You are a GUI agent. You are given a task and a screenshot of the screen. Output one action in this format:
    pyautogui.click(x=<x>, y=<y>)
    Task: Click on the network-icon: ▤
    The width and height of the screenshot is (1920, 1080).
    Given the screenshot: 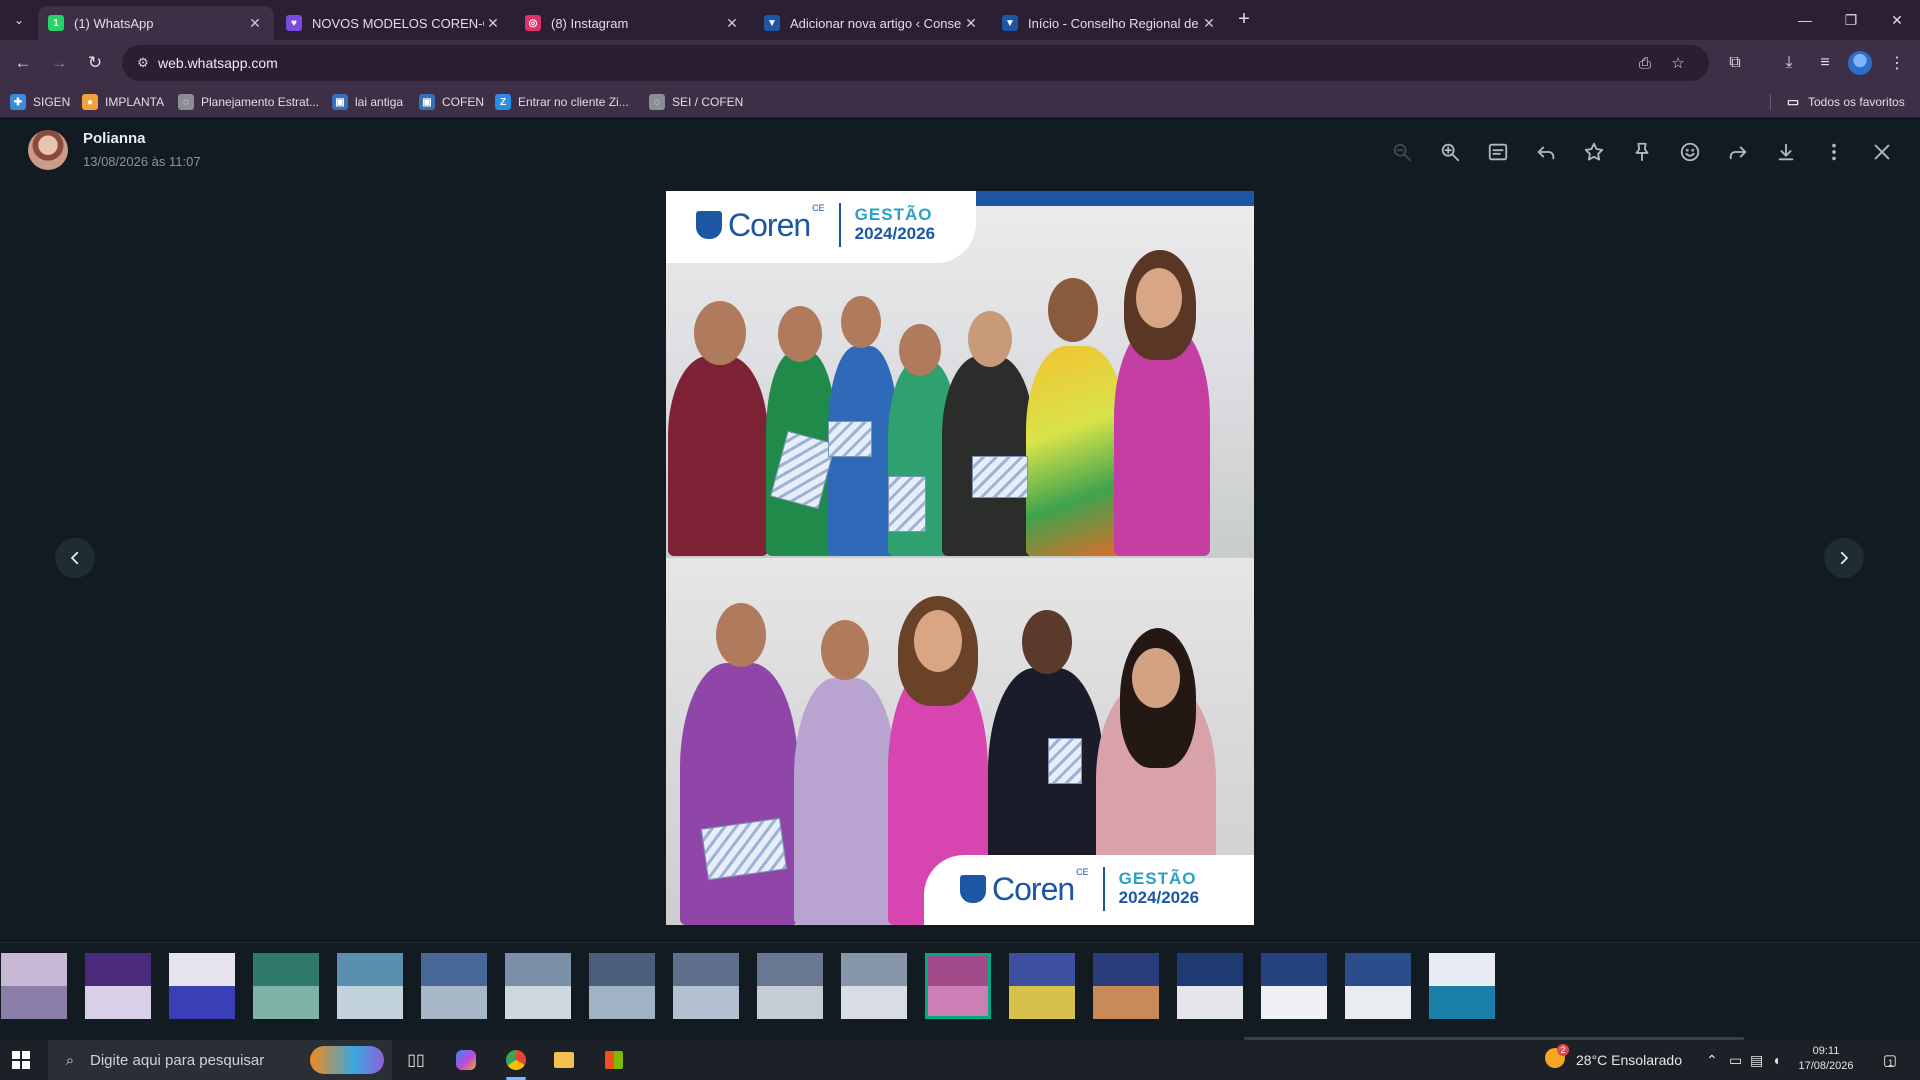 What is the action you would take?
    pyautogui.click(x=1756, y=1060)
    